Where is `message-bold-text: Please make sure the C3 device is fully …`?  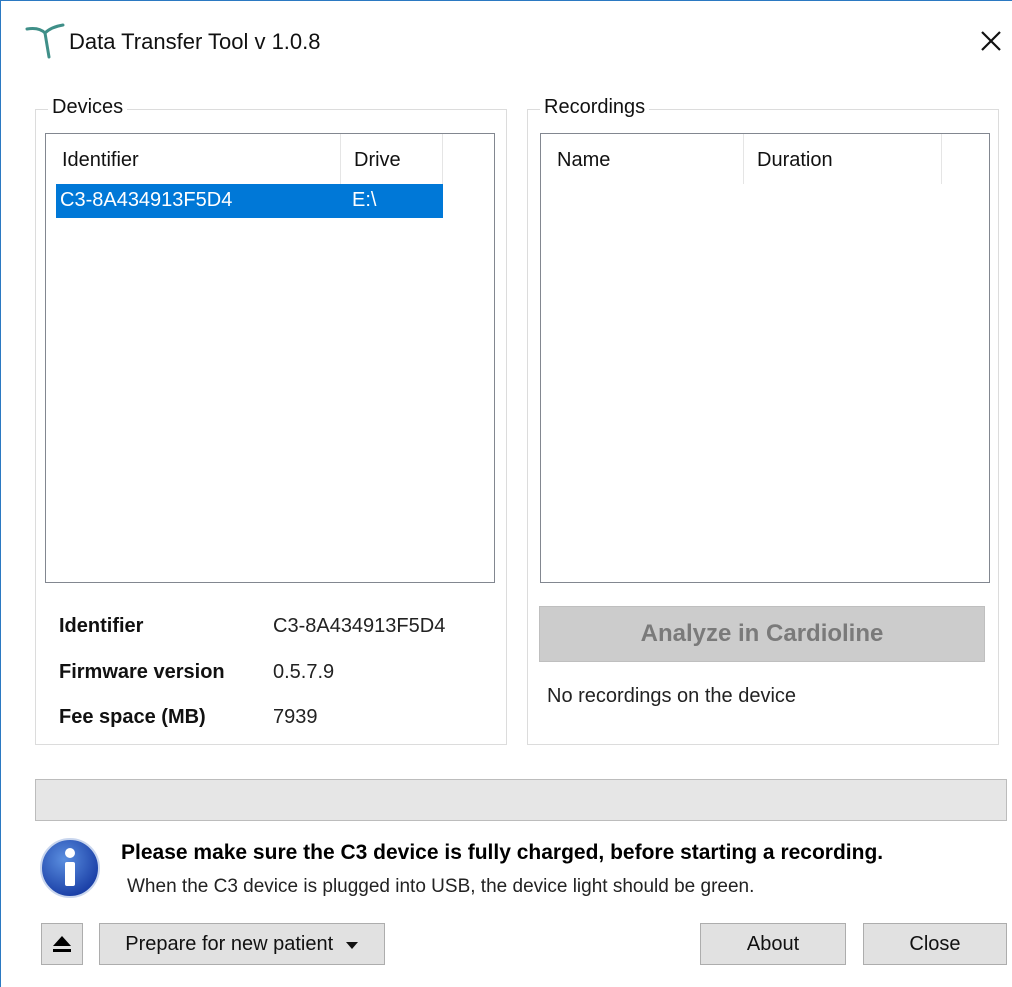
message-bold-text: Please make sure the C3 device is fully … is located at coordinates (502, 852).